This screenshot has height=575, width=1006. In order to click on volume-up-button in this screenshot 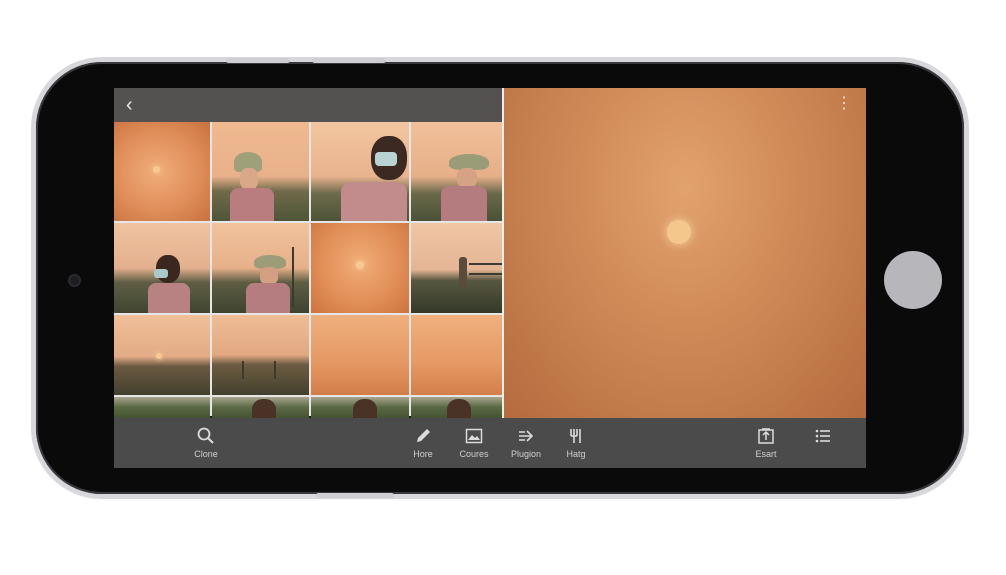, I will do `click(258, 60)`.